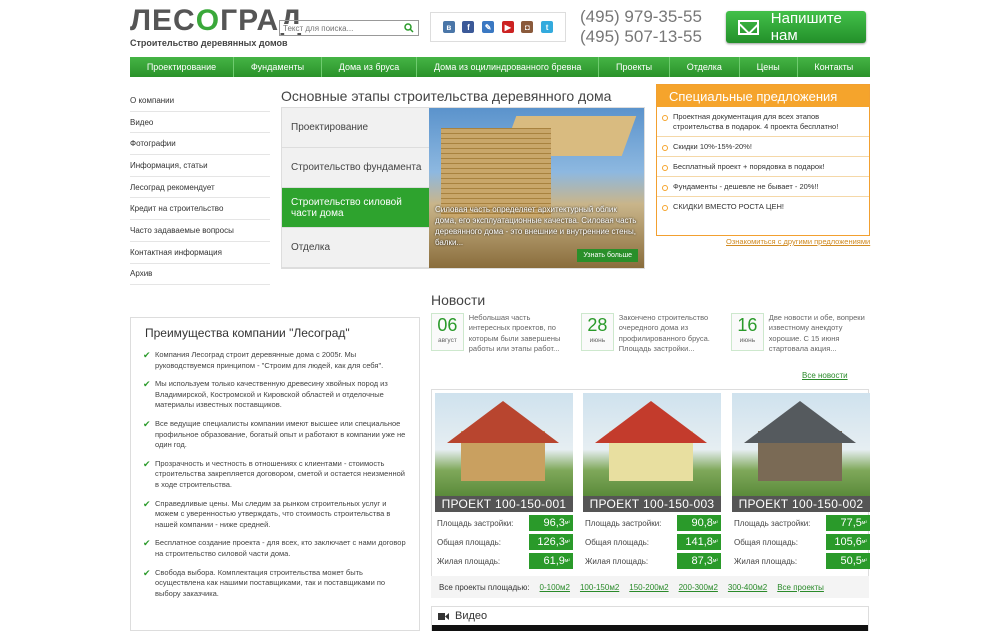 The width and height of the screenshot is (1000, 631). Describe the element at coordinates (763, 206) in the screenshot. I see `special-offer: СКИДКИ ВМЕСТО РОСТА ЦЕН!` at that location.